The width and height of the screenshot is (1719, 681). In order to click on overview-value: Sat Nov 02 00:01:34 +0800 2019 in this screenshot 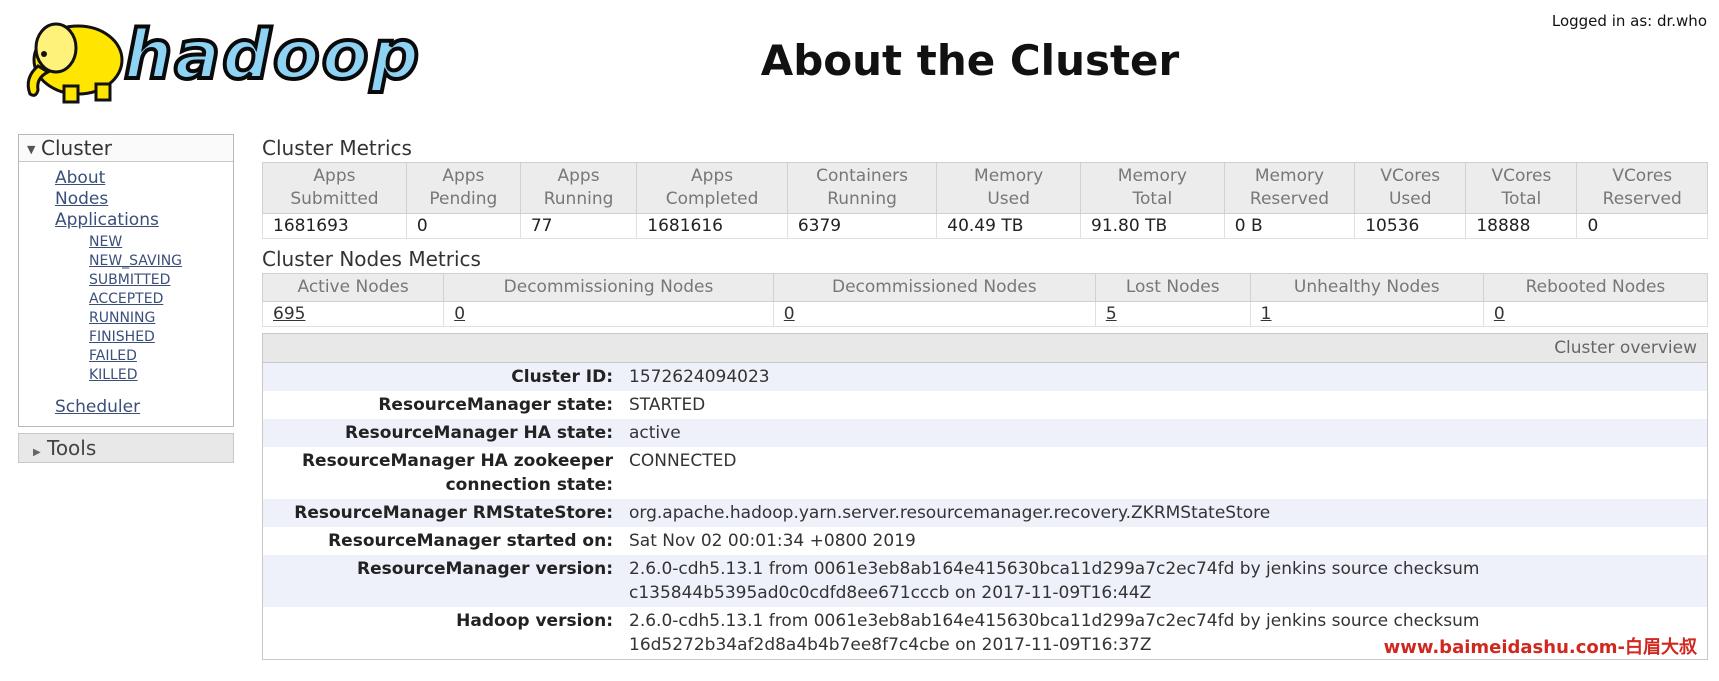, I will do `click(772, 541)`.